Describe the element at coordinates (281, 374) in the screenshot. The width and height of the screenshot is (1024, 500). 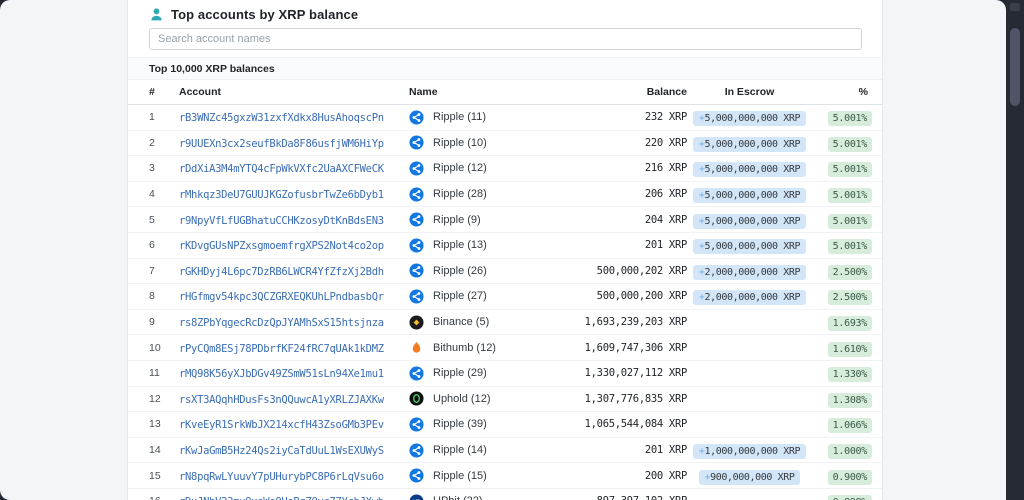
I see `account-link: rMQ98K56yXJbDGv49ZSmW51sLn94Xe1mu1` at that location.